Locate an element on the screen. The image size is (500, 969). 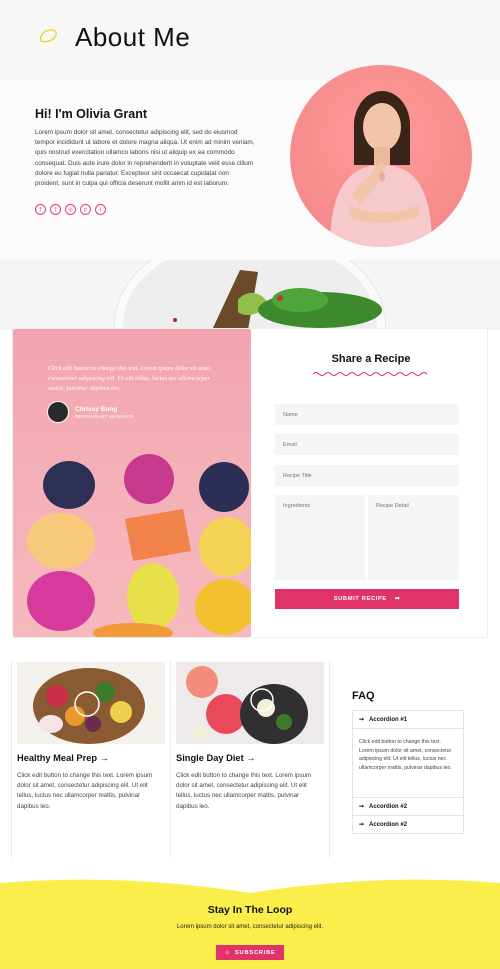
accordion-header: ➞ Accordion #1 is located at coordinates (408, 719).